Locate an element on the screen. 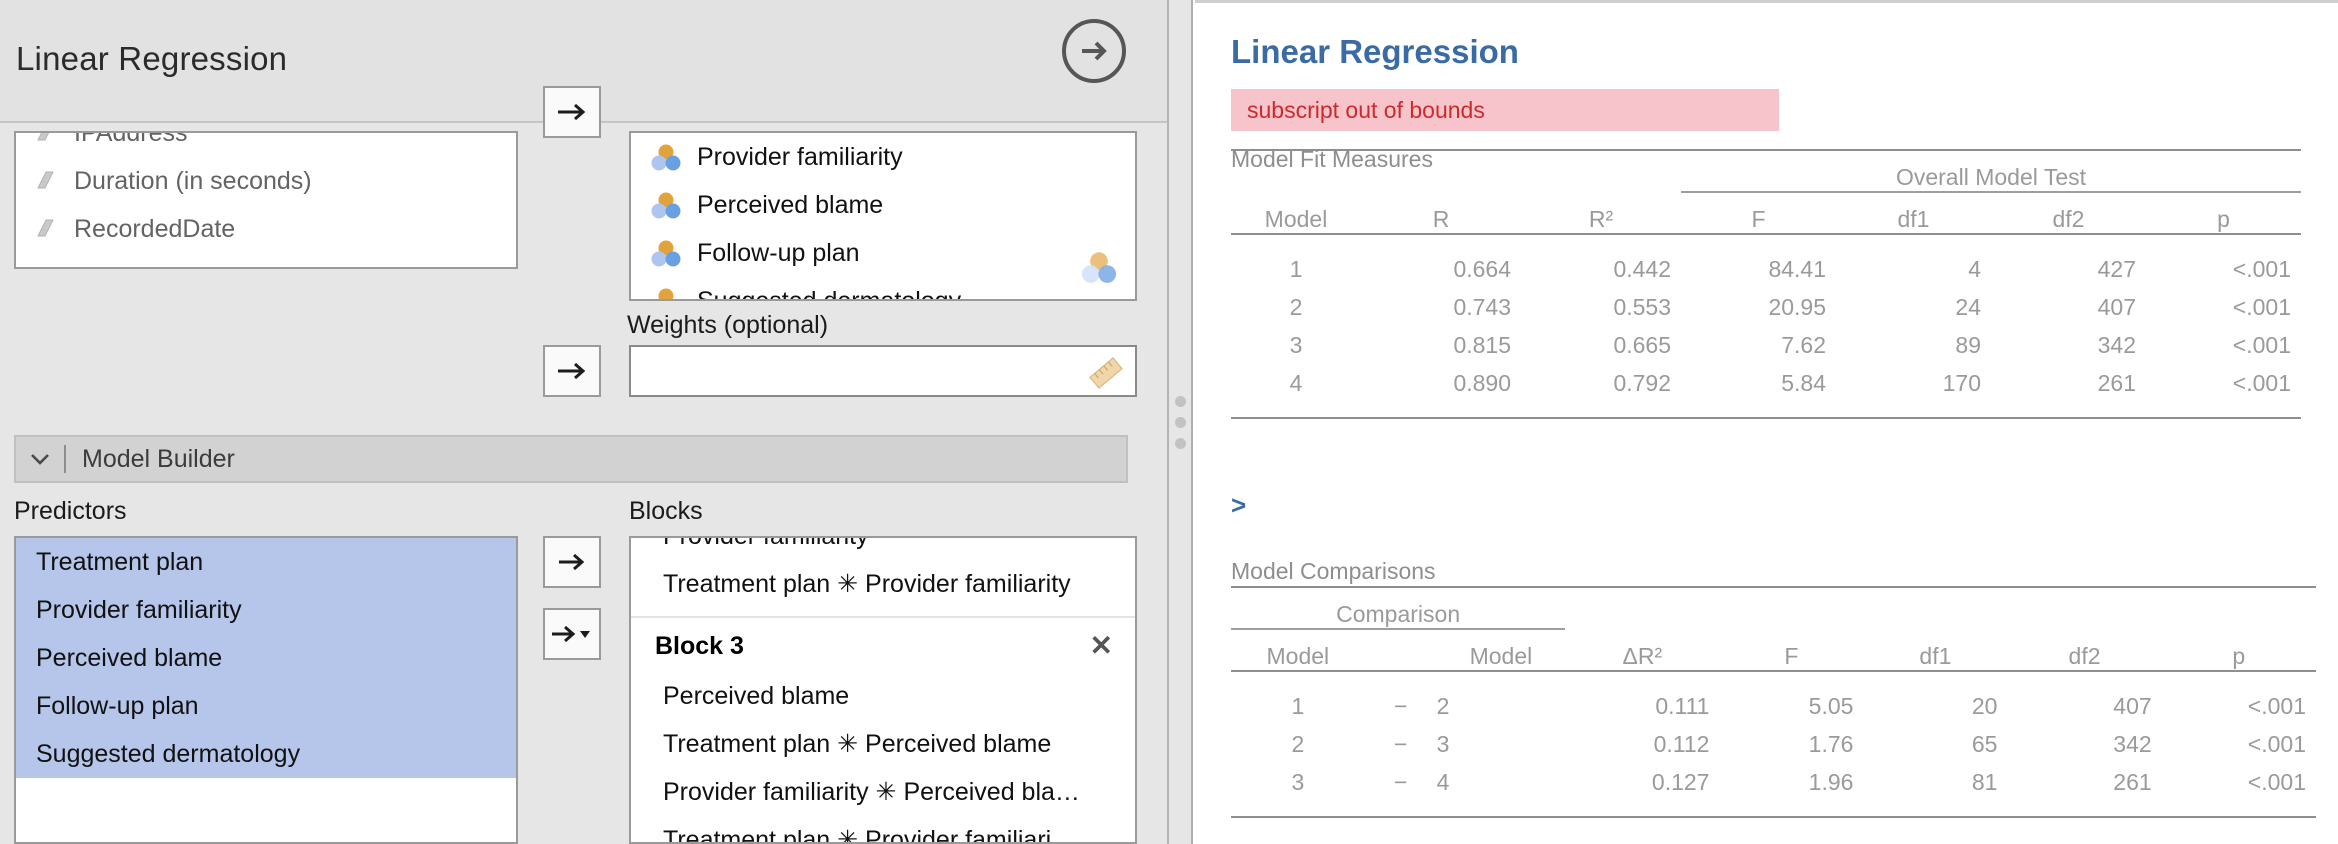 This screenshot has height=844, width=2338. cell-model-a: 3 is located at coordinates (1298, 781).